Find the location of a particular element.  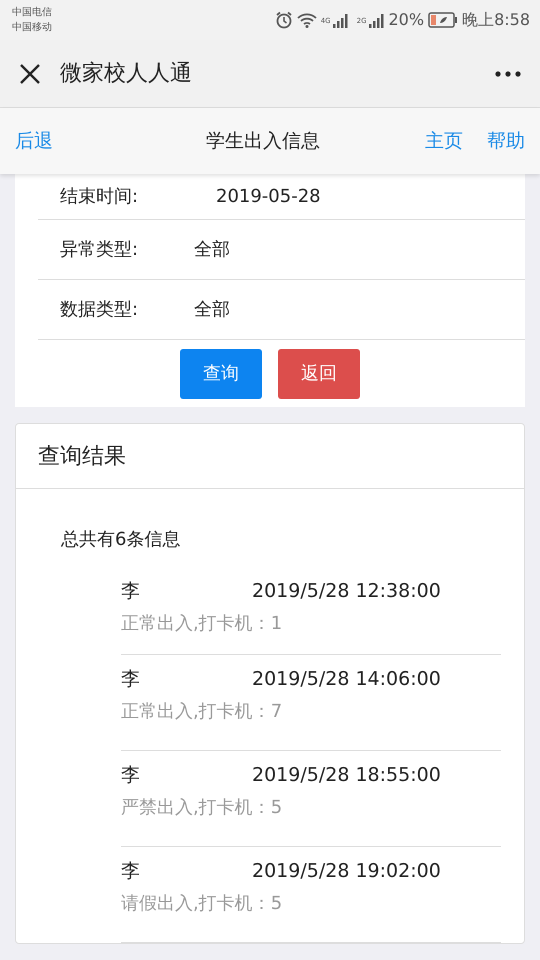

field-label: 异常类型: is located at coordinates (100, 250).